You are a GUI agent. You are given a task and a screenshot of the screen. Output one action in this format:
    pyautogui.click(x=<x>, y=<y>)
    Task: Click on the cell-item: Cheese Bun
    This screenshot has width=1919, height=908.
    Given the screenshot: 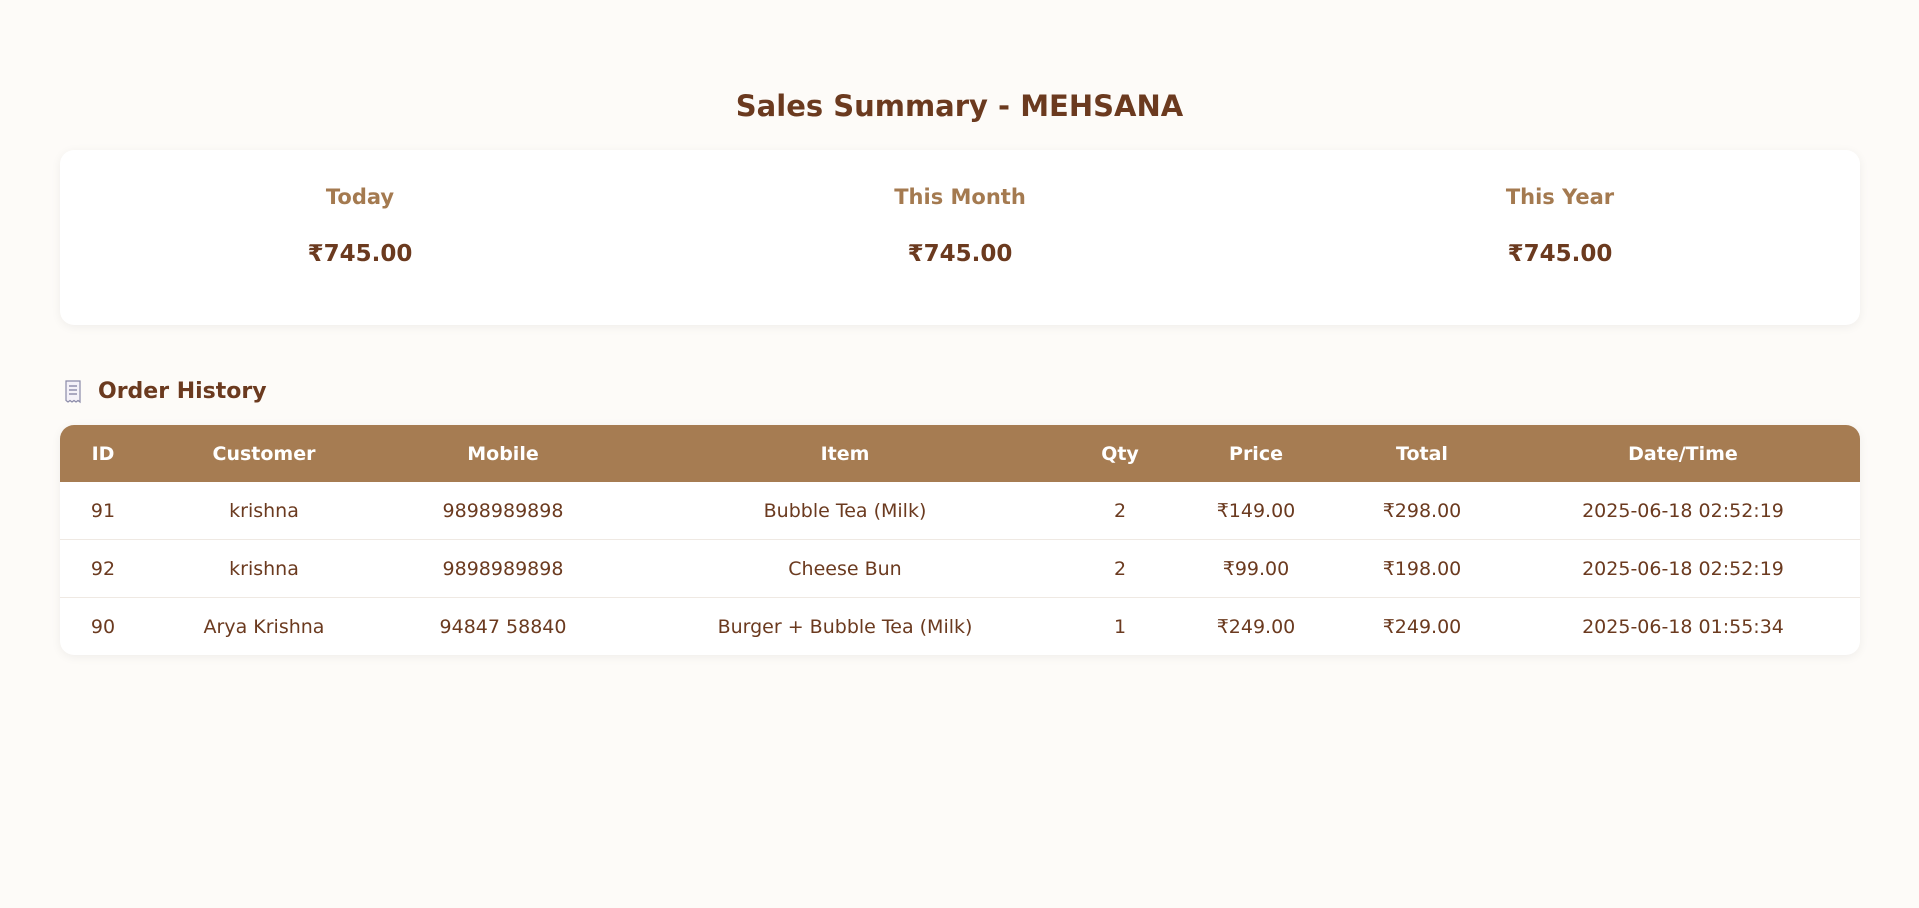 What is the action you would take?
    pyautogui.click(x=845, y=568)
    